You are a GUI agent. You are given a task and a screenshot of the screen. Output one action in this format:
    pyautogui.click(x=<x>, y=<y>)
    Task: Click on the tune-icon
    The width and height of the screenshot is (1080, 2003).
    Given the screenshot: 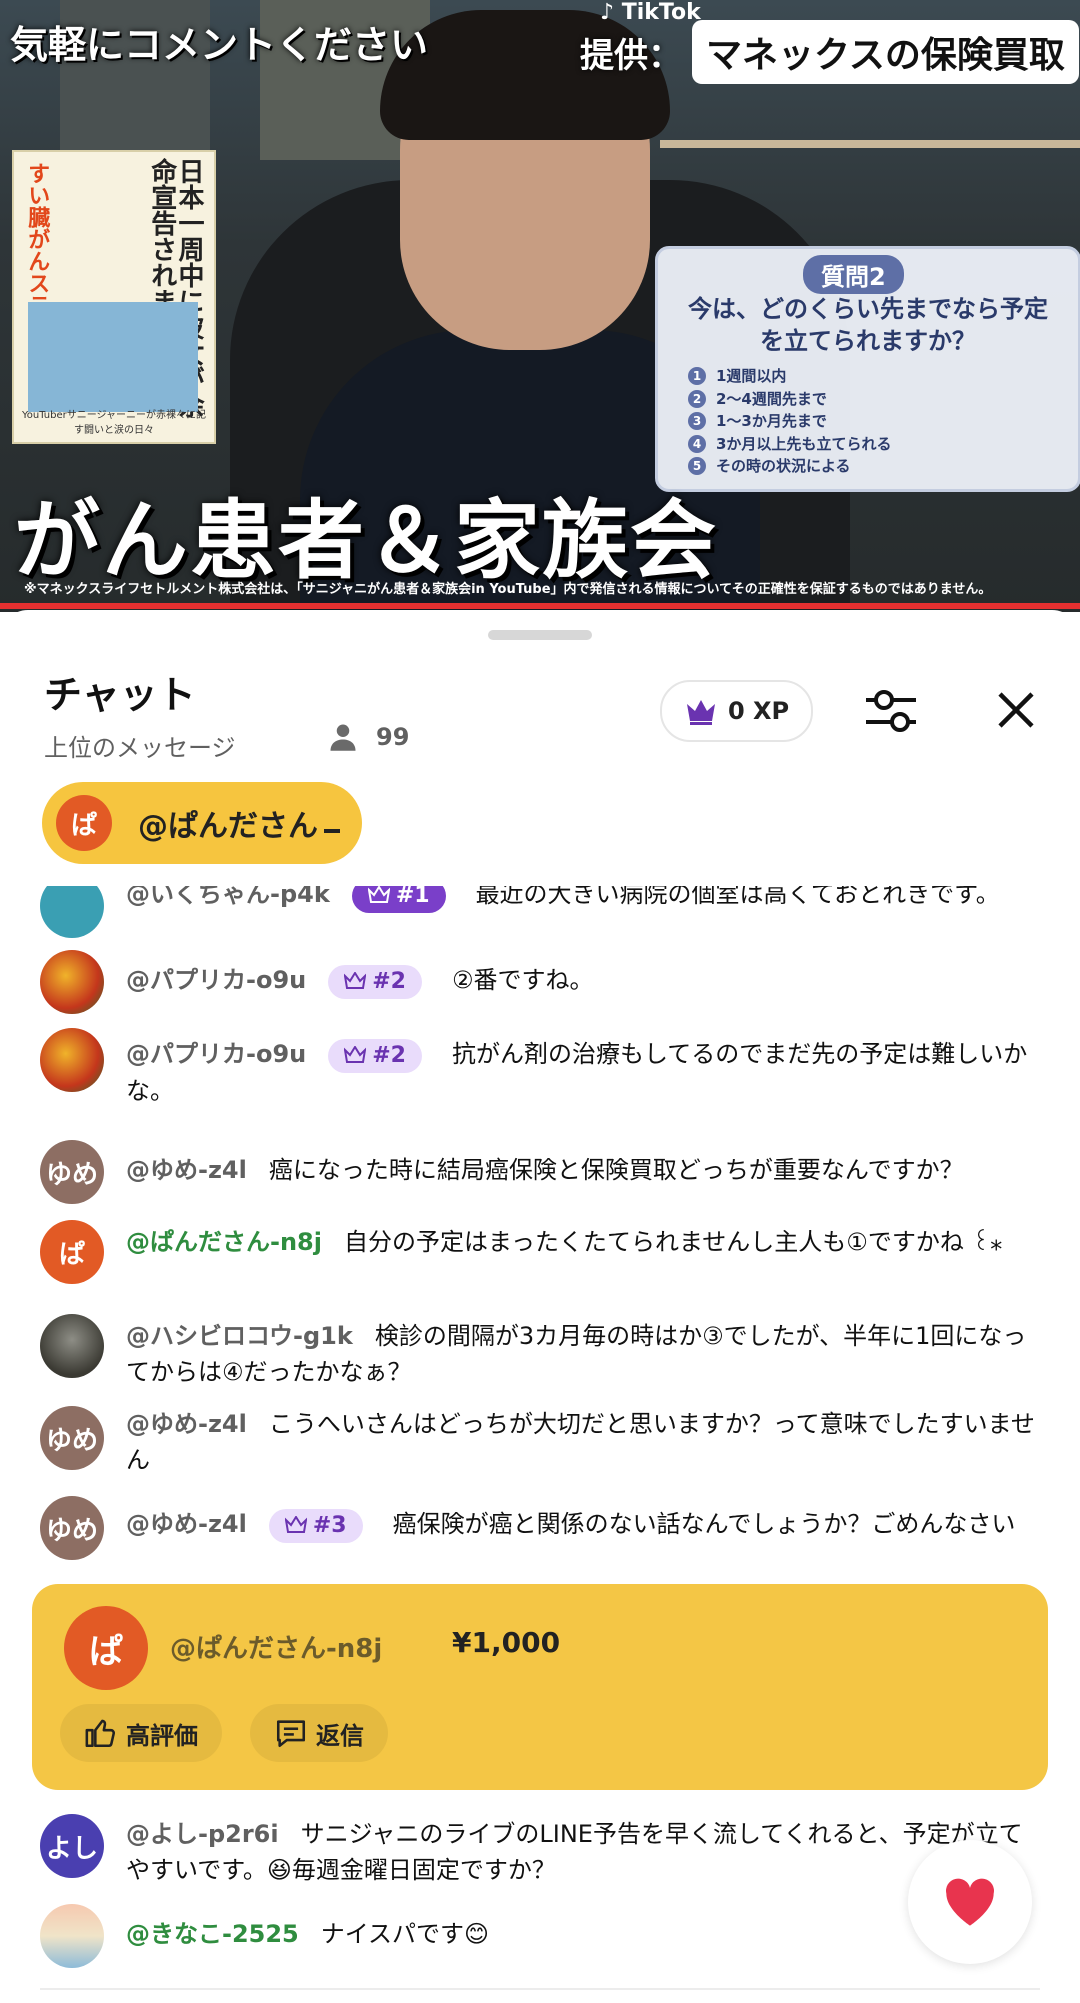 What is the action you would take?
    pyautogui.click(x=891, y=711)
    